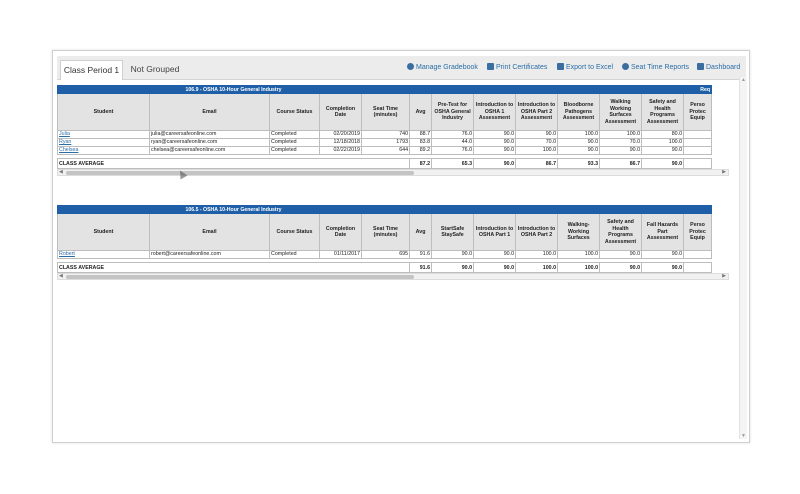  I want to click on export-excel-link: Export to Excel, so click(585, 68).